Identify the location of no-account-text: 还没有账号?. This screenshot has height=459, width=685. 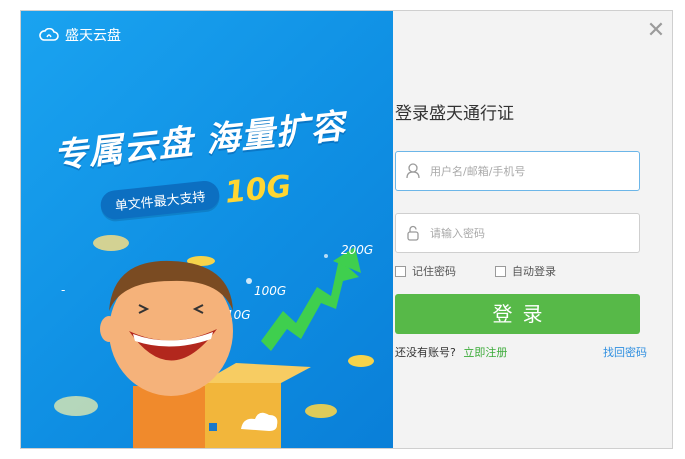
(425, 352).